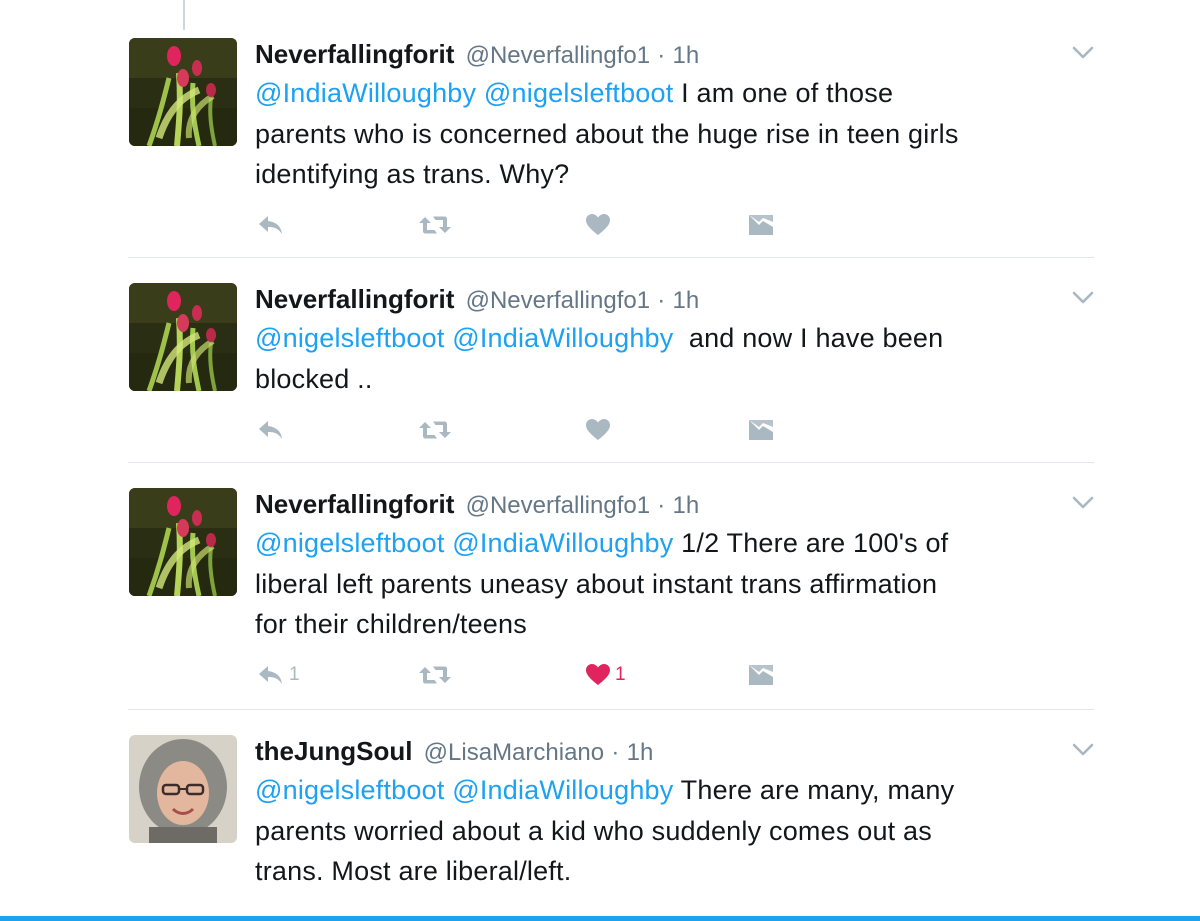 This screenshot has height=921, width=1200. What do you see at coordinates (620, 674) in the screenshot?
I see `like-count: 1` at bounding box center [620, 674].